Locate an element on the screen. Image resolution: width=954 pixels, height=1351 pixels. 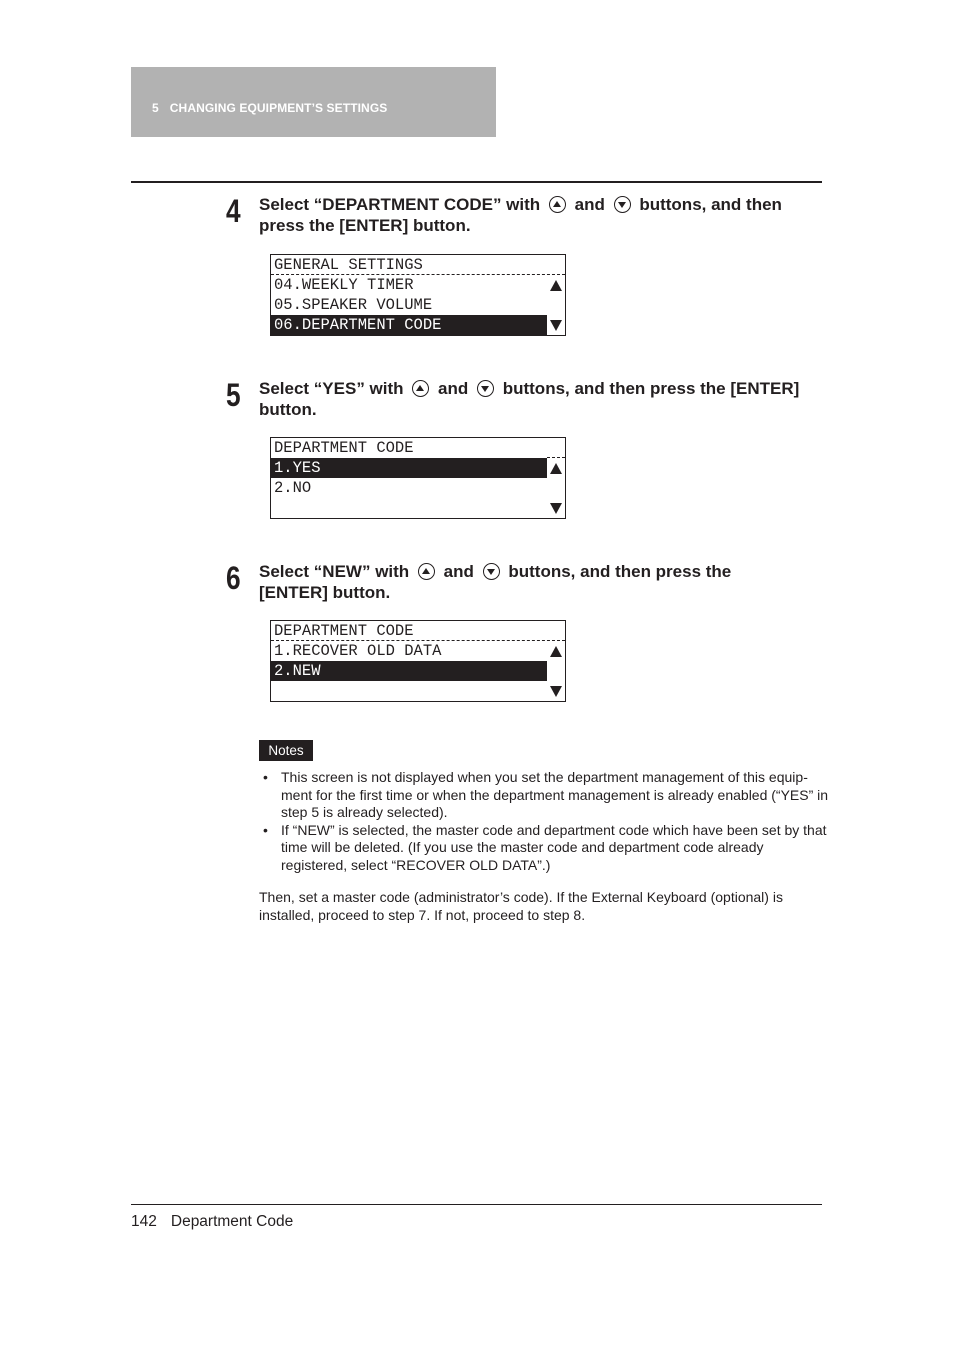
lcd-screen-department-code-yes-no: DEPARTMENT CODE 1.YES 2.NO is located at coordinates (418, 478).